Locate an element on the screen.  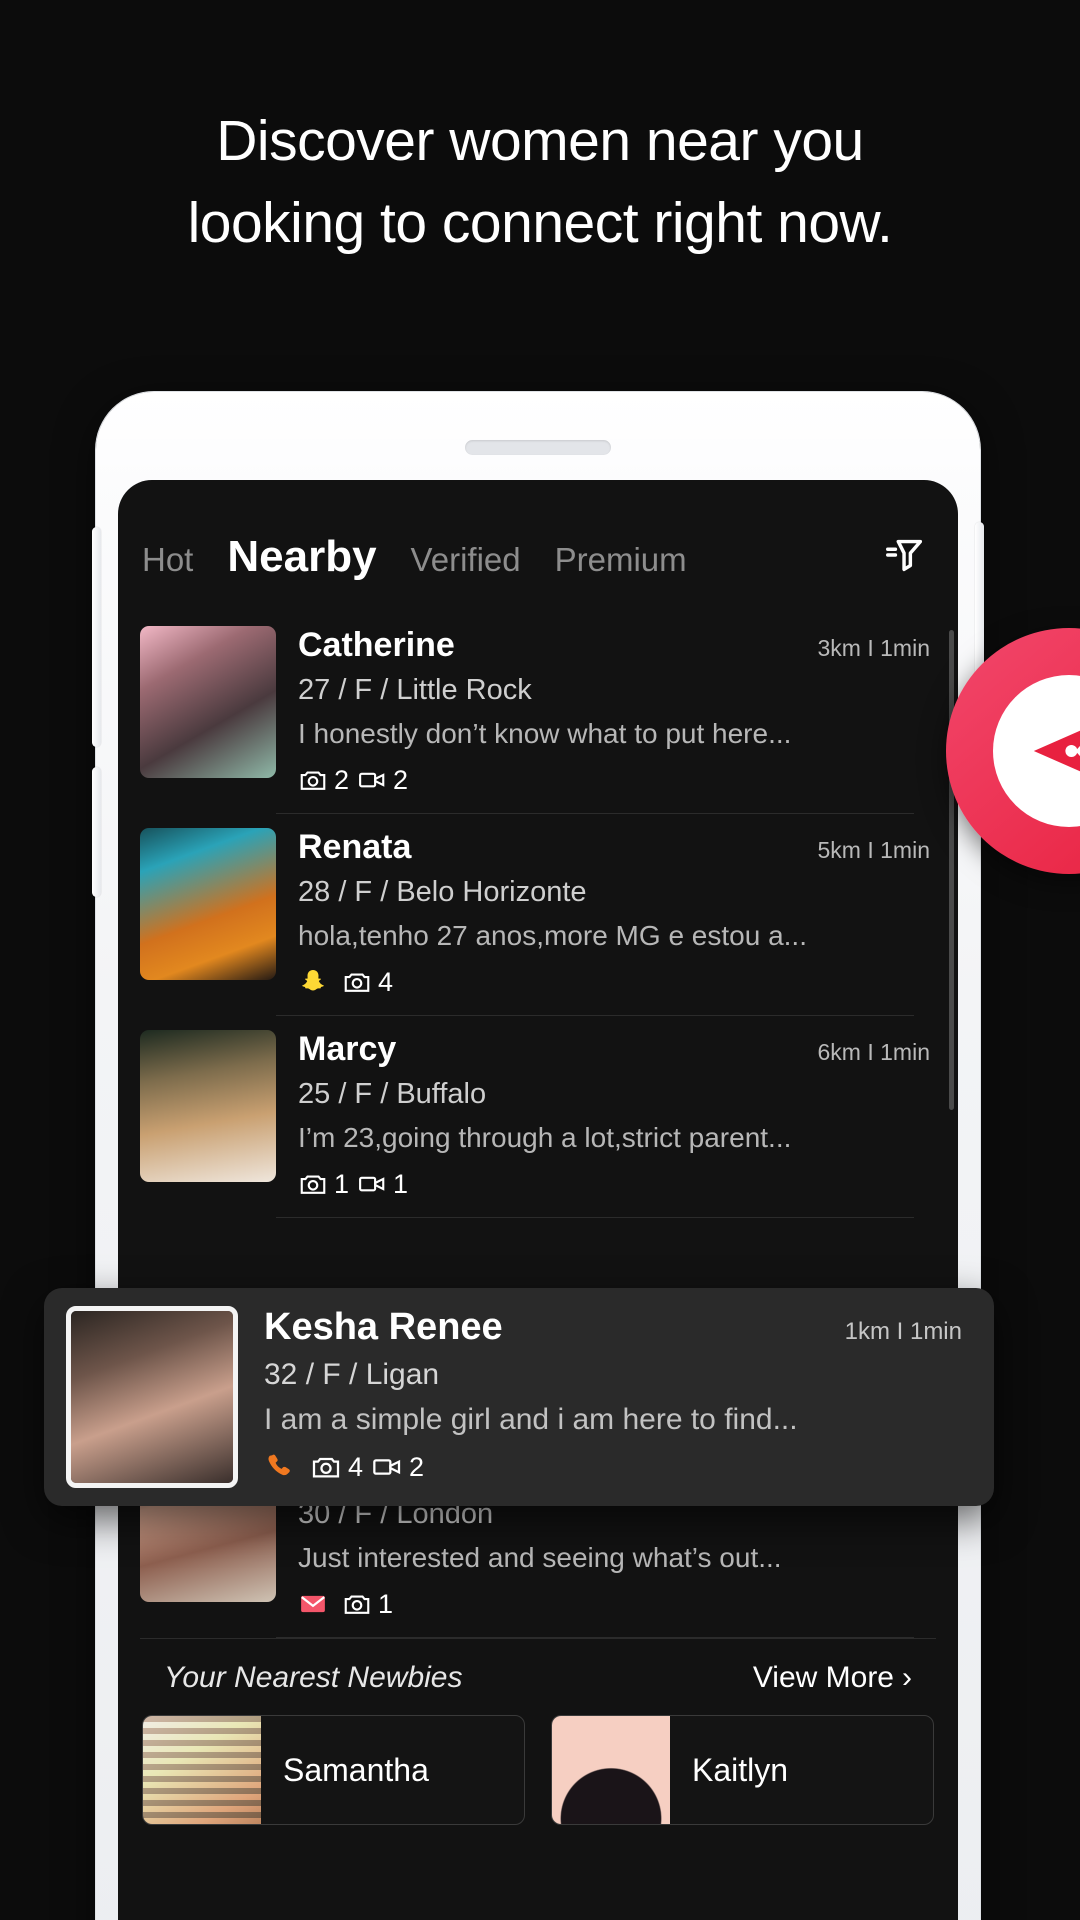
badge-row: 1 is located at coordinates (614, 1604).